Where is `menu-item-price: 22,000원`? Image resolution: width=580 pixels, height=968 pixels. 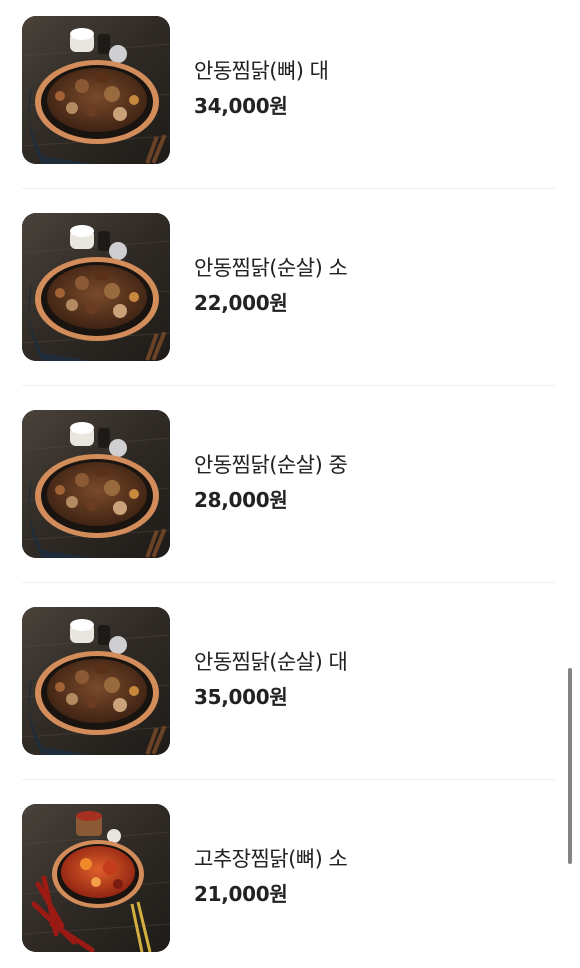
menu-item-price: 22,000원 is located at coordinates (270, 303).